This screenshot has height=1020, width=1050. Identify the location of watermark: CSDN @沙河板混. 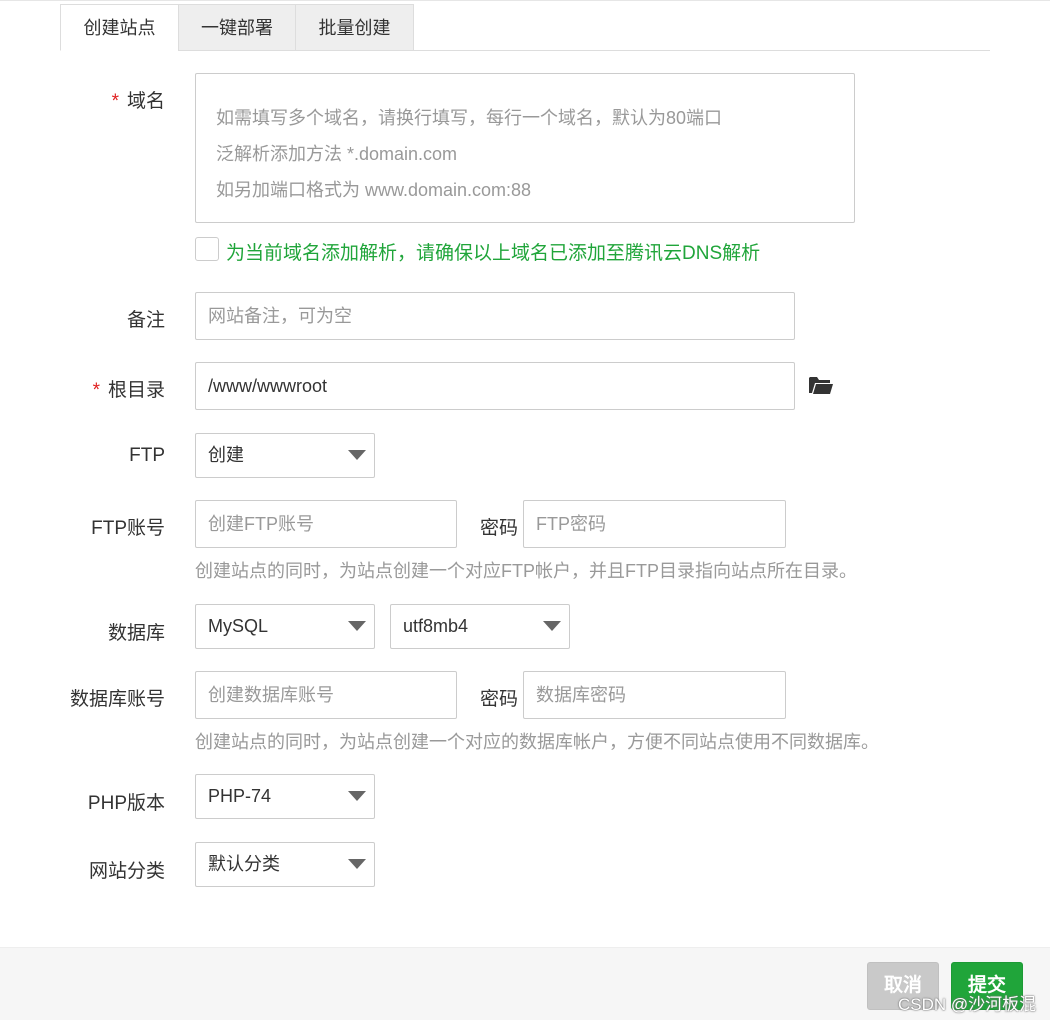
(967, 1004).